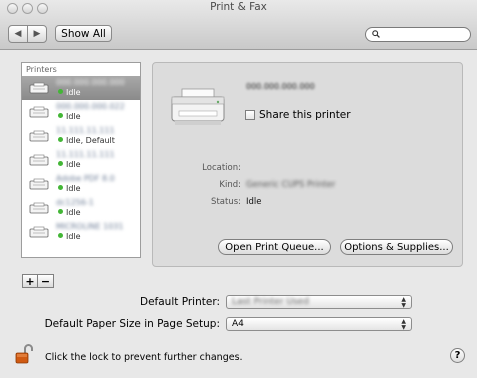 Image resolution: width=477 pixels, height=378 pixels. I want to click on kind-value: Generic CUPS Printer, so click(291, 185).